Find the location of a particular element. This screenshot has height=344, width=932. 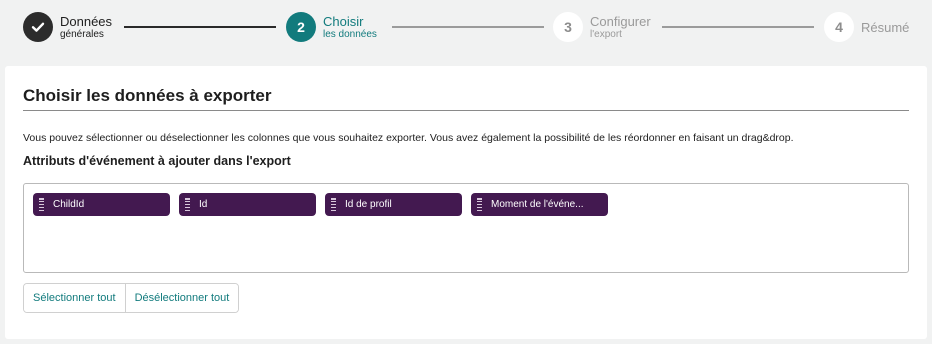

select-all-button: Sélectionner tout is located at coordinates (74, 298).